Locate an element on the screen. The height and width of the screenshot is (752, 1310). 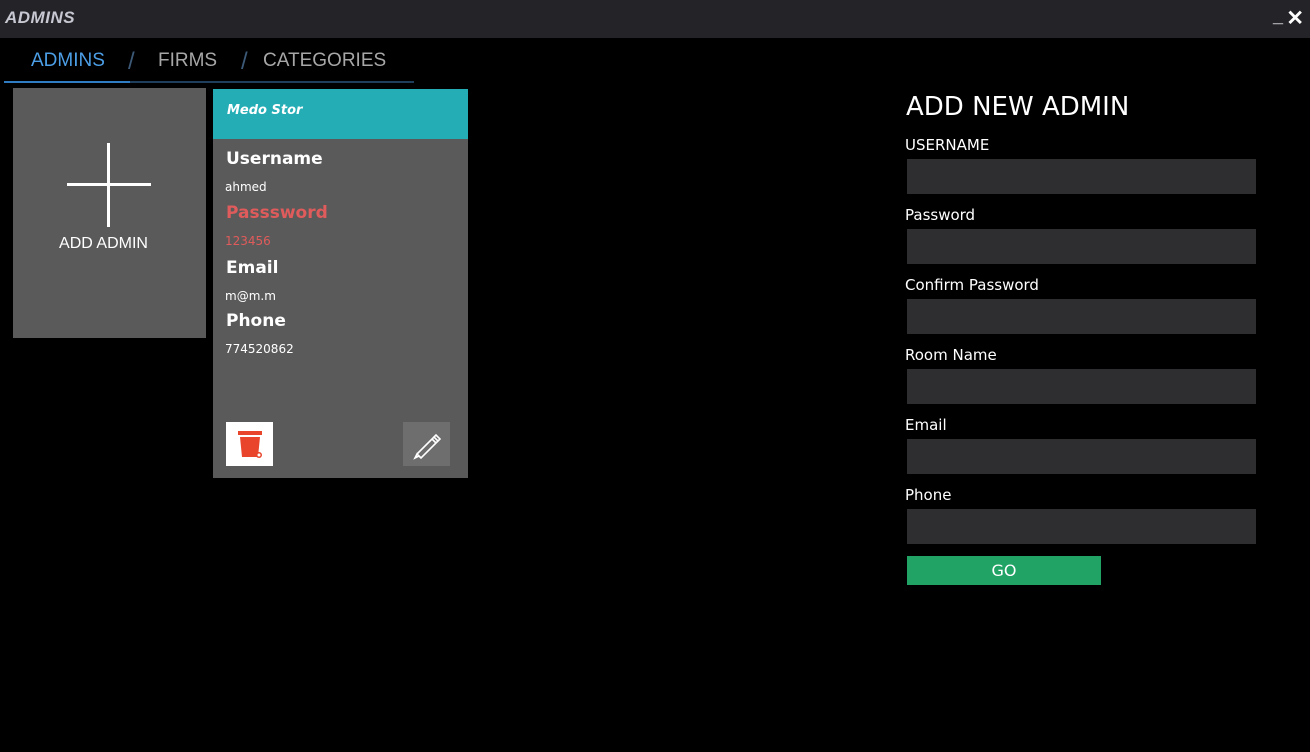
confirm-password-field is located at coordinates (1081, 316).